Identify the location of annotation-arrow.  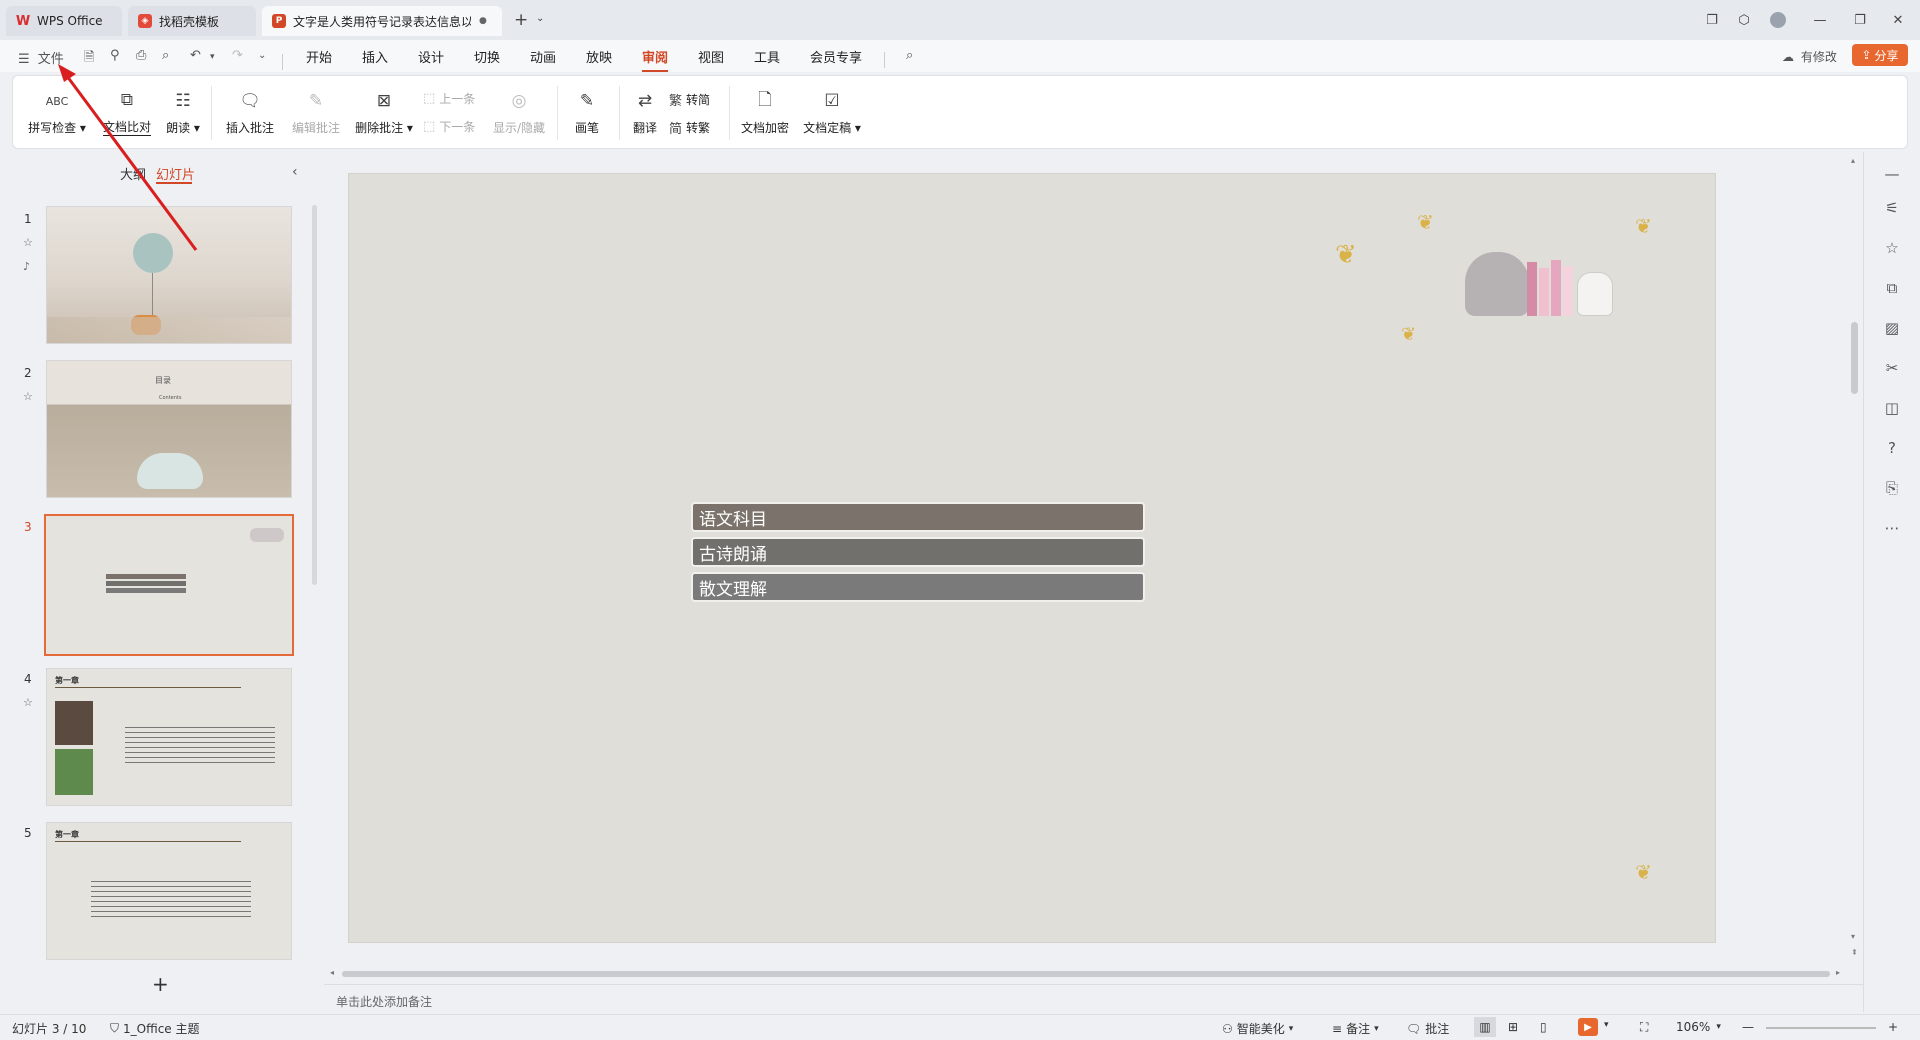
(128, 157).